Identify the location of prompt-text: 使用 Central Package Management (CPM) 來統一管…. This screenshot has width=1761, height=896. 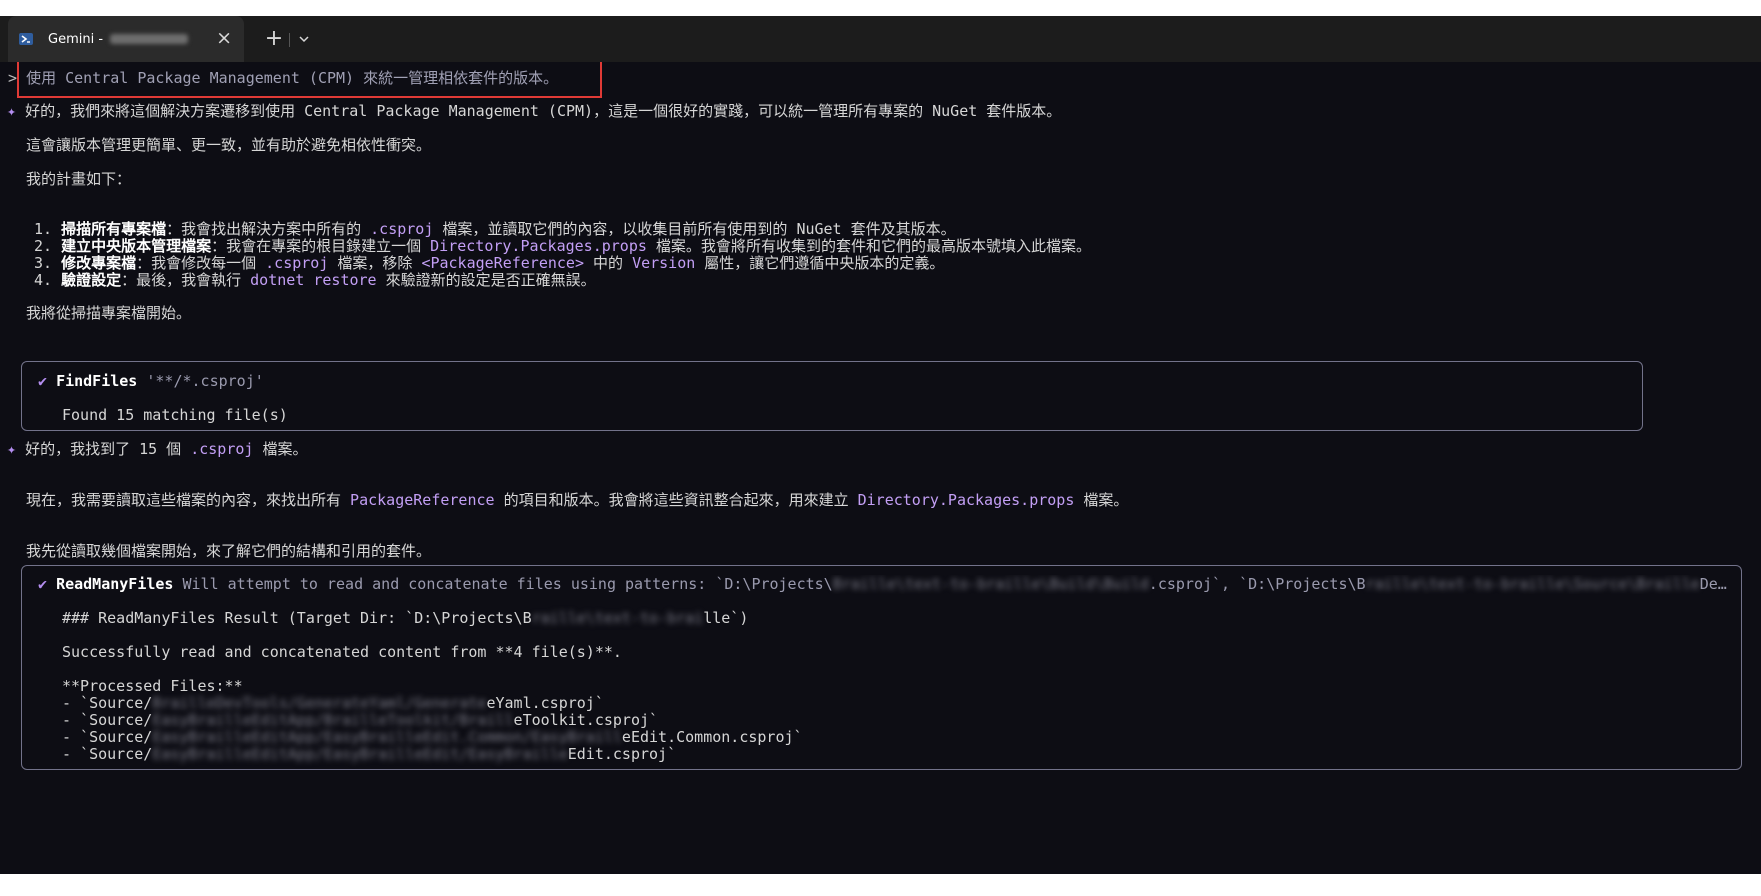
(292, 78).